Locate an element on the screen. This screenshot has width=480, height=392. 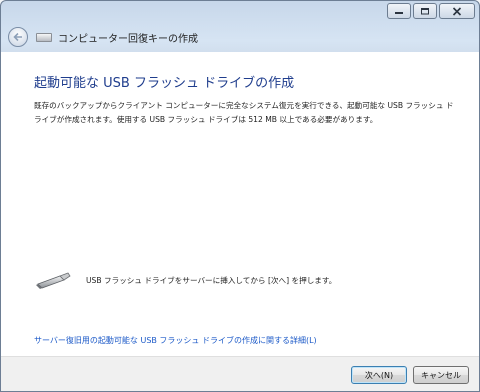
minimize-icon is located at coordinates (399, 13).